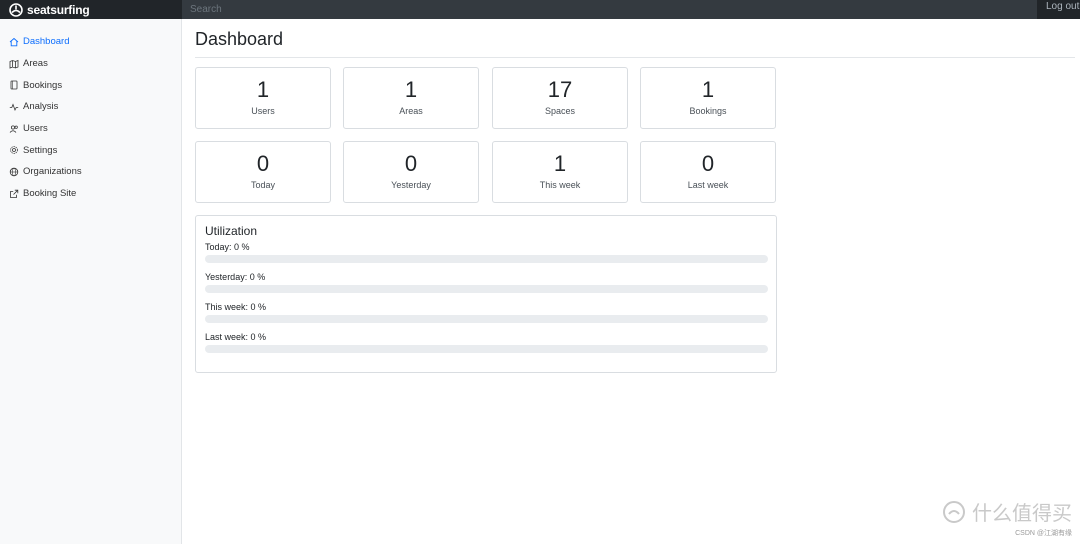  I want to click on sidebar-item-bookings: Bookings, so click(90, 85).